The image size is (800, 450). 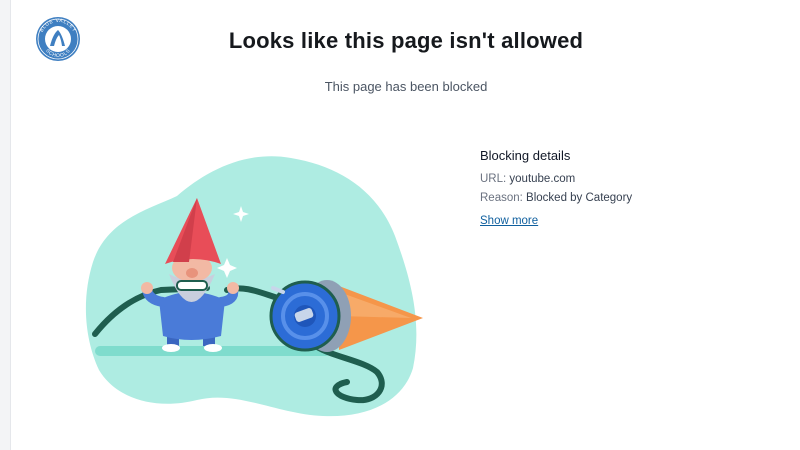 I want to click on reason-value: Blocked by Category, so click(x=579, y=198).